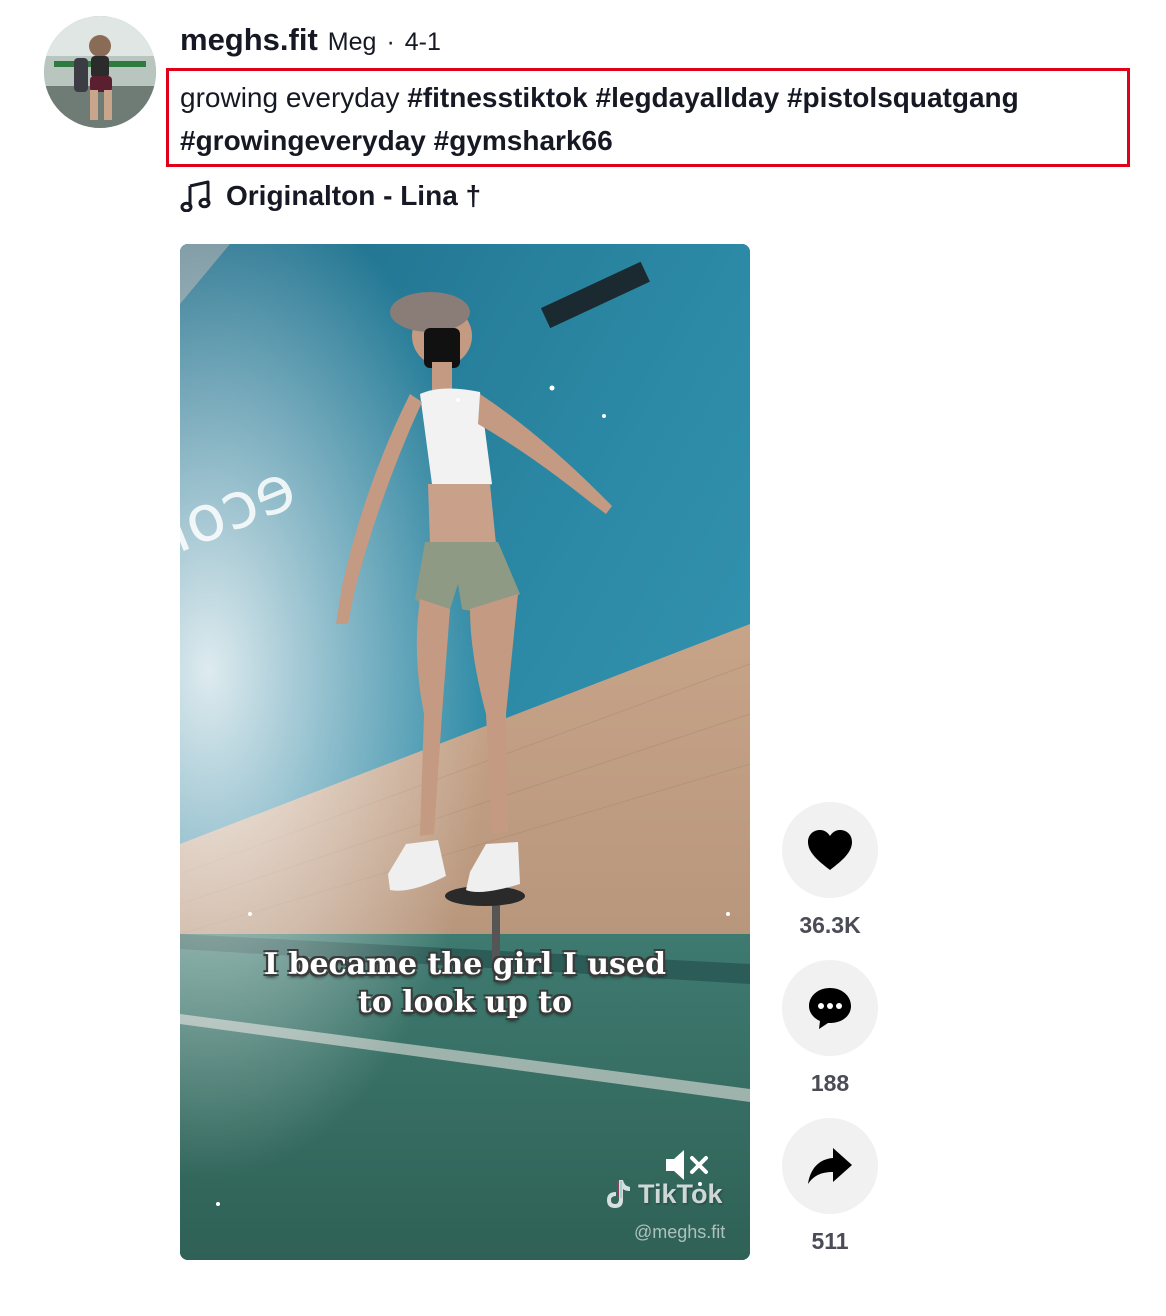 The image size is (1166, 1316). Describe the element at coordinates (249, 40) in the screenshot. I see `username-link: meghs.fit` at that location.